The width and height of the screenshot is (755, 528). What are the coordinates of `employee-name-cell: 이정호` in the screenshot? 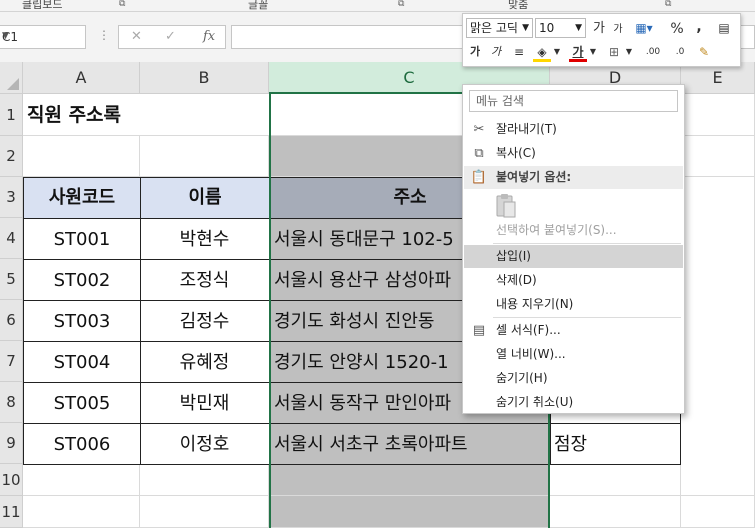 It's located at (205, 444).